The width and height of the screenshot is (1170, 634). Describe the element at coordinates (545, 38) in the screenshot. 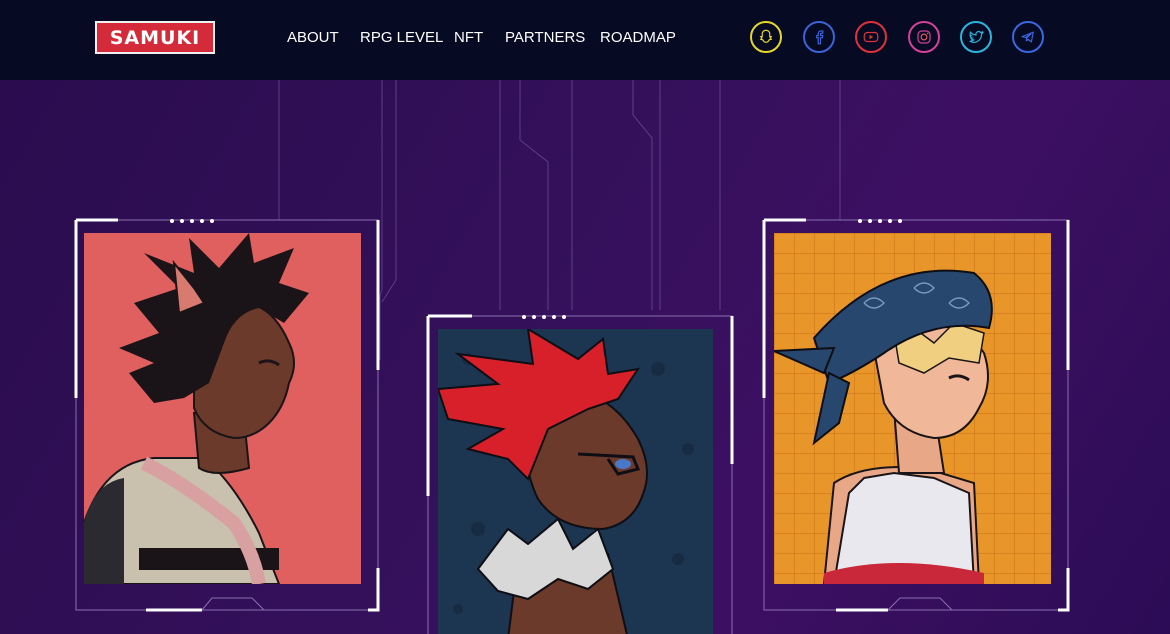

I see `nav-item-partners: PARTNERS` at that location.